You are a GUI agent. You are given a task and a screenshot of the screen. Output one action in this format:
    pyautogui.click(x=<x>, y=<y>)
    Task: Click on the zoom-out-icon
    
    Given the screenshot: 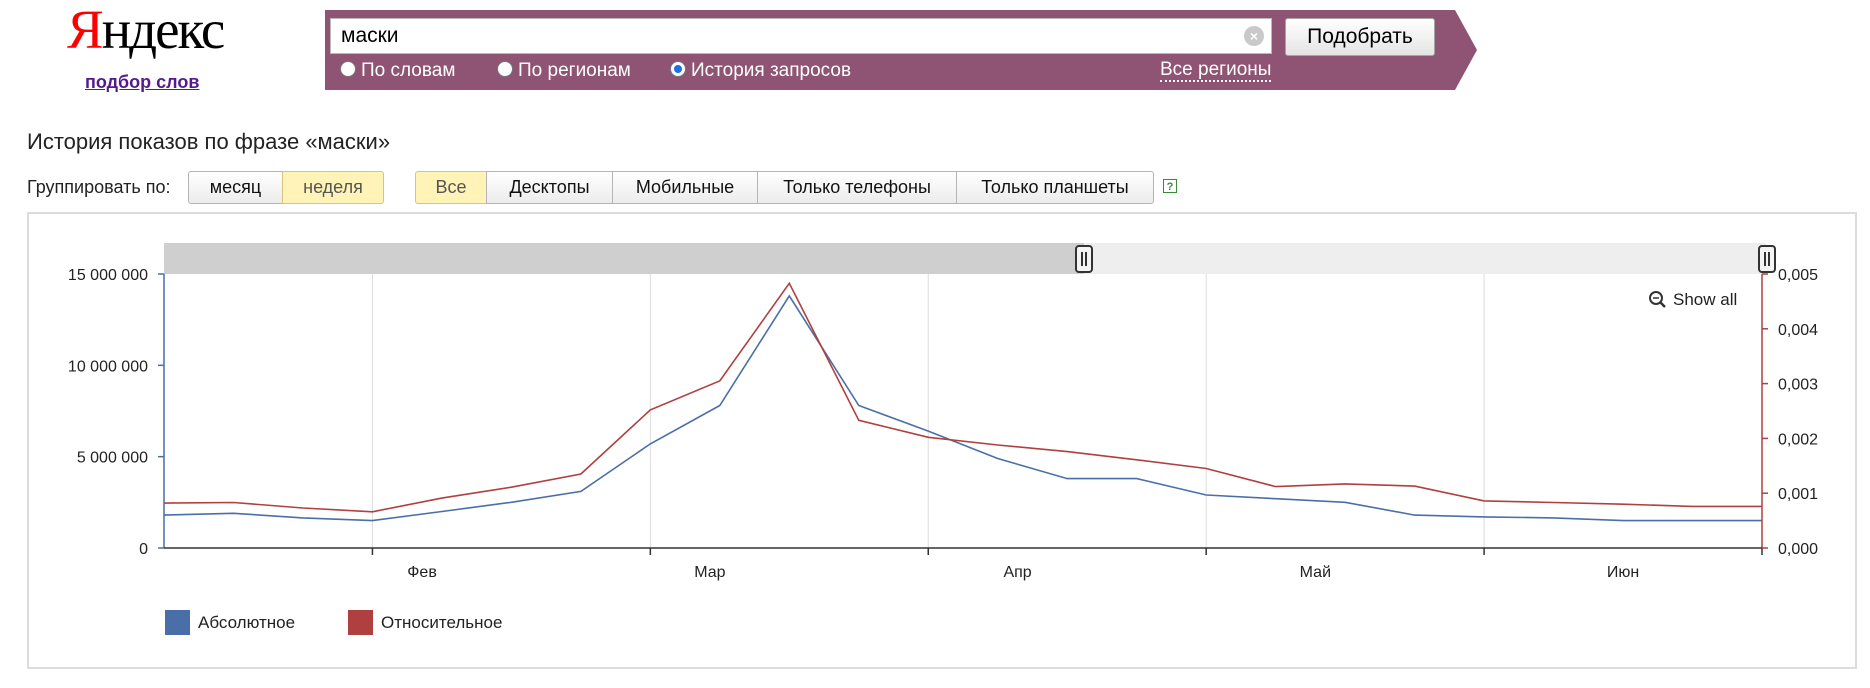 What is the action you would take?
    pyautogui.click(x=1657, y=299)
    